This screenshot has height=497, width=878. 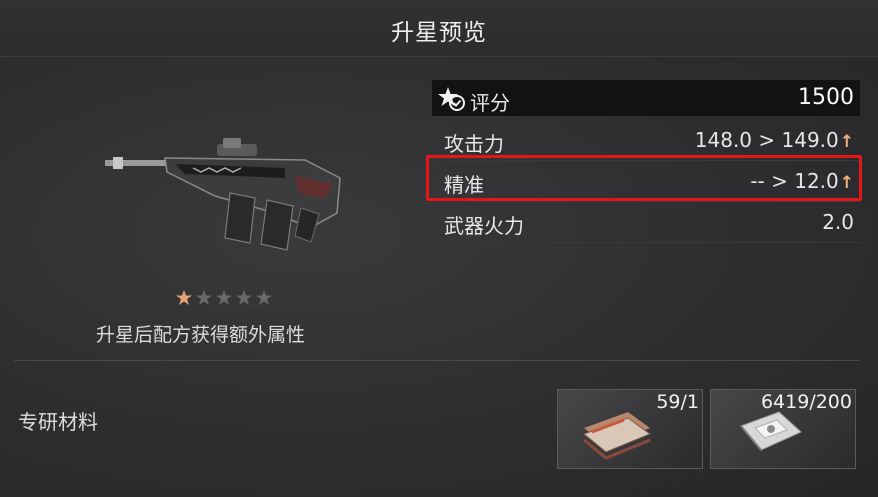 What do you see at coordinates (806, 402) in the screenshot?
I see `material-count-2: 6419/200` at bounding box center [806, 402].